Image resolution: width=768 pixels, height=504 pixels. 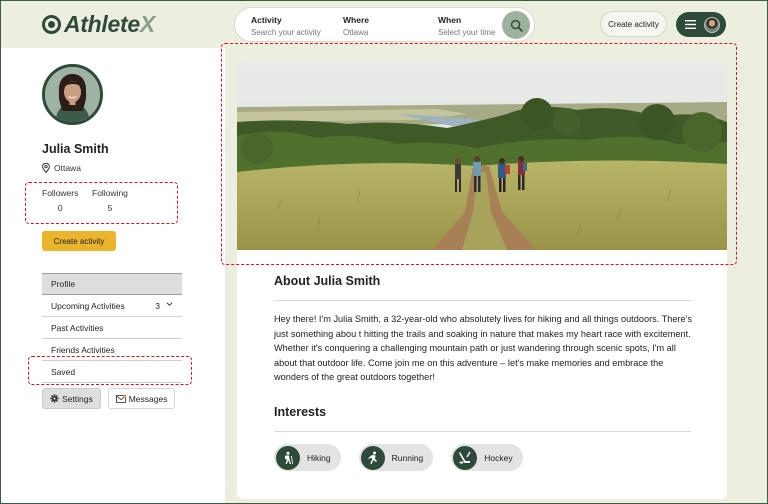 What do you see at coordinates (356, 32) in the screenshot?
I see `where-input: Ottawa` at bounding box center [356, 32].